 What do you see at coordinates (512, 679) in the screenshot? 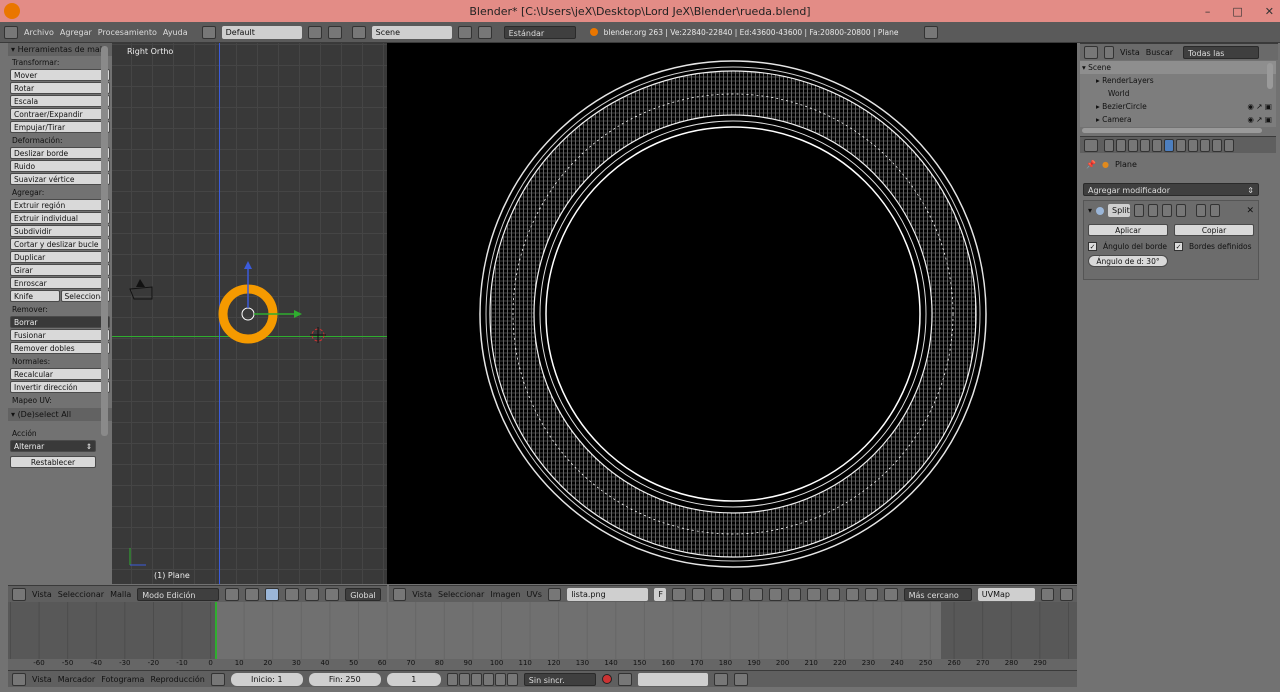
I see `jump-end-icon` at bounding box center [512, 679].